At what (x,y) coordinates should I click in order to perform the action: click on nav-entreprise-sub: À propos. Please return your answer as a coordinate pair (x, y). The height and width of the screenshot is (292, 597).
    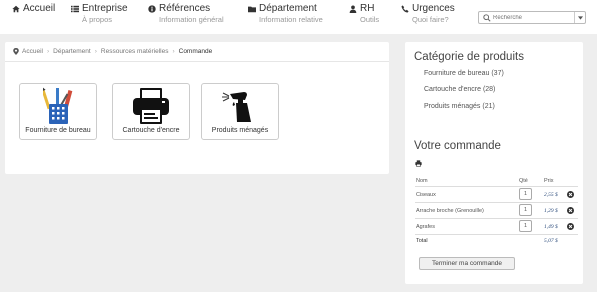
    Looking at the image, I should click on (97, 19).